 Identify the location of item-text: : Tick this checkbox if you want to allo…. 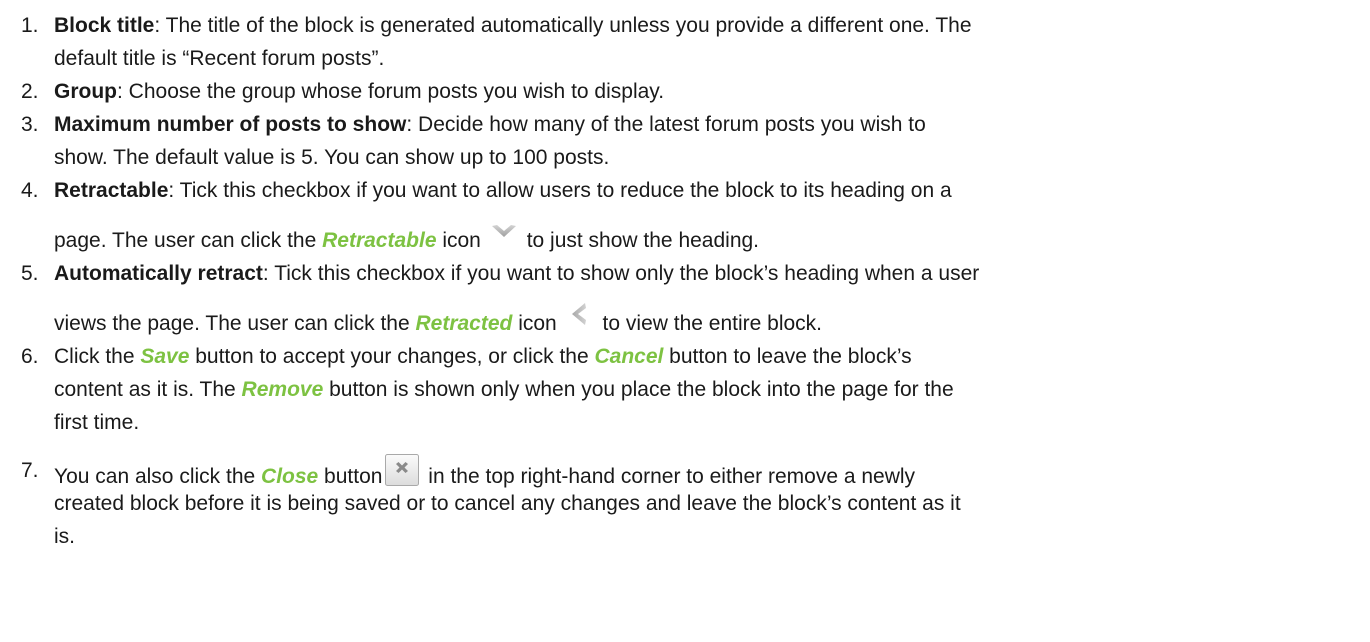
(560, 190).